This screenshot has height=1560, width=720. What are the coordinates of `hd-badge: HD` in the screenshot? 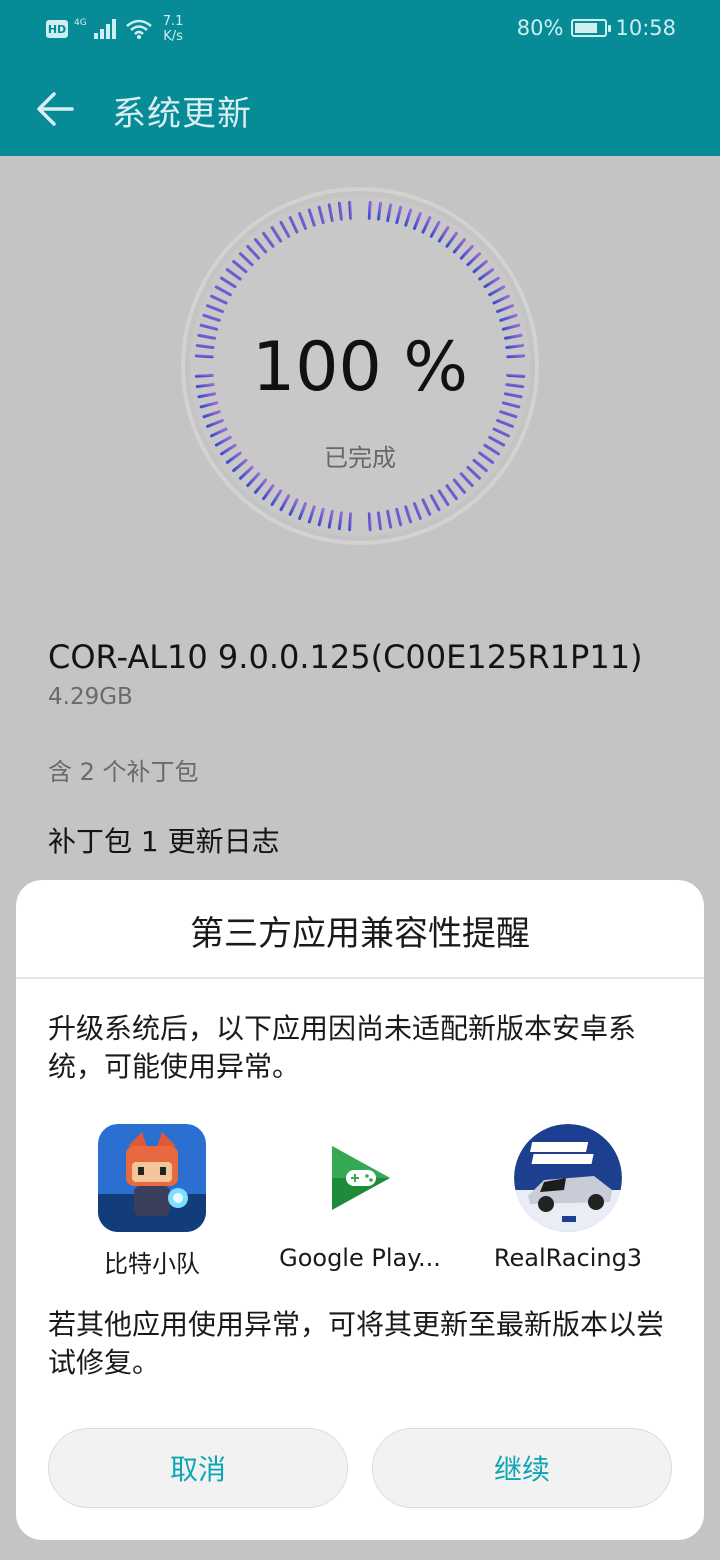 It's located at (57, 29).